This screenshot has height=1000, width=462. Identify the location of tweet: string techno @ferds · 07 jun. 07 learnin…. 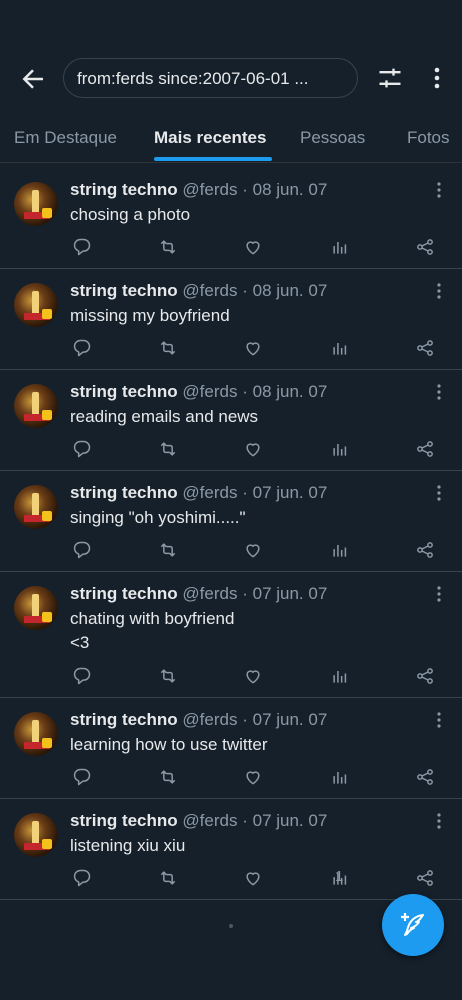
(231, 748).